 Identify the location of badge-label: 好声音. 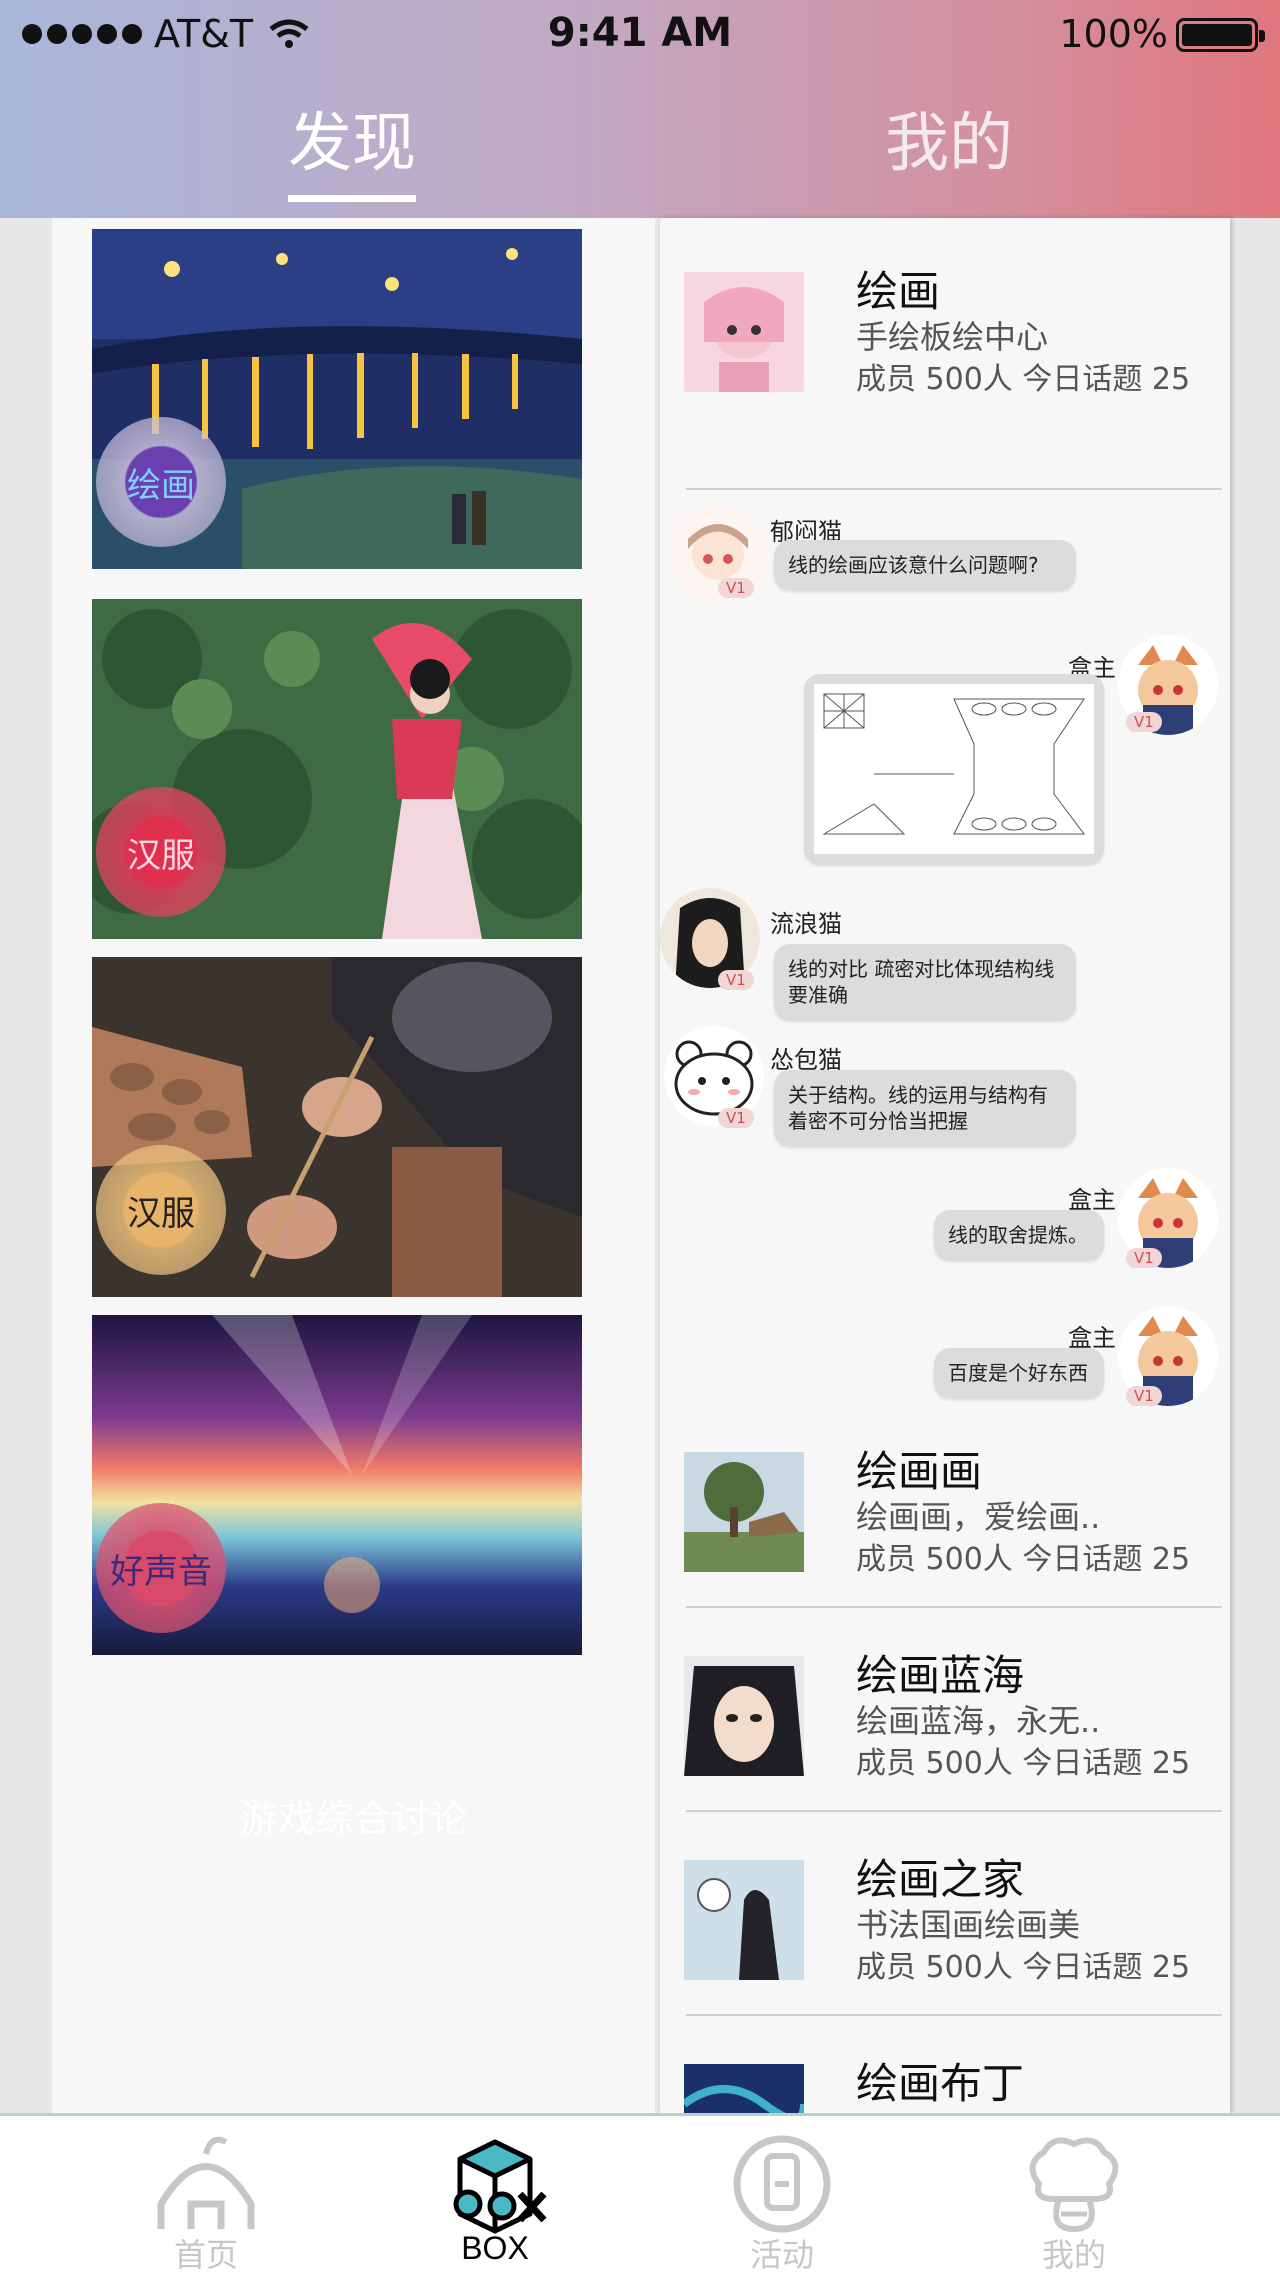
(161, 1571).